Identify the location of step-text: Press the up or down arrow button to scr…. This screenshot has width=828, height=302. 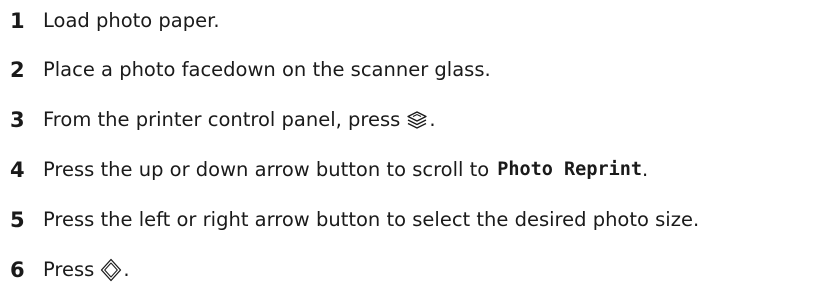
(266, 170).